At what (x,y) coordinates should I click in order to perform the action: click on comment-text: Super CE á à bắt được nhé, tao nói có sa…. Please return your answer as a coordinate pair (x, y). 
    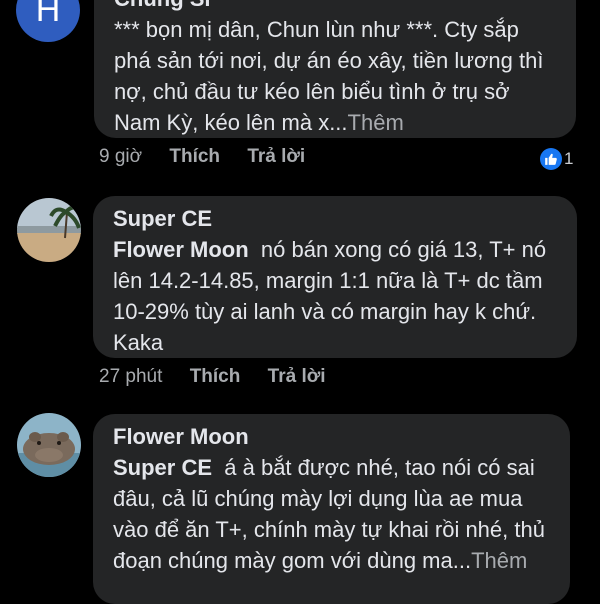
    Looking at the image, I should click on (331, 514).